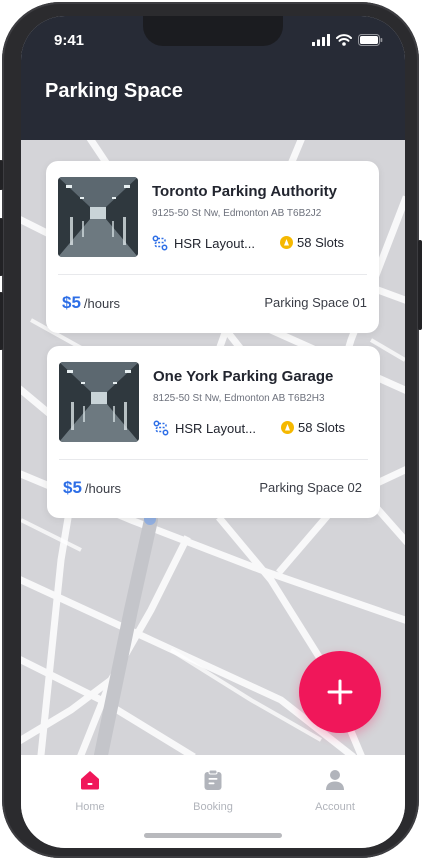 The width and height of the screenshot is (423, 860). I want to click on parking-name: One York Parking Garage, so click(243, 376).